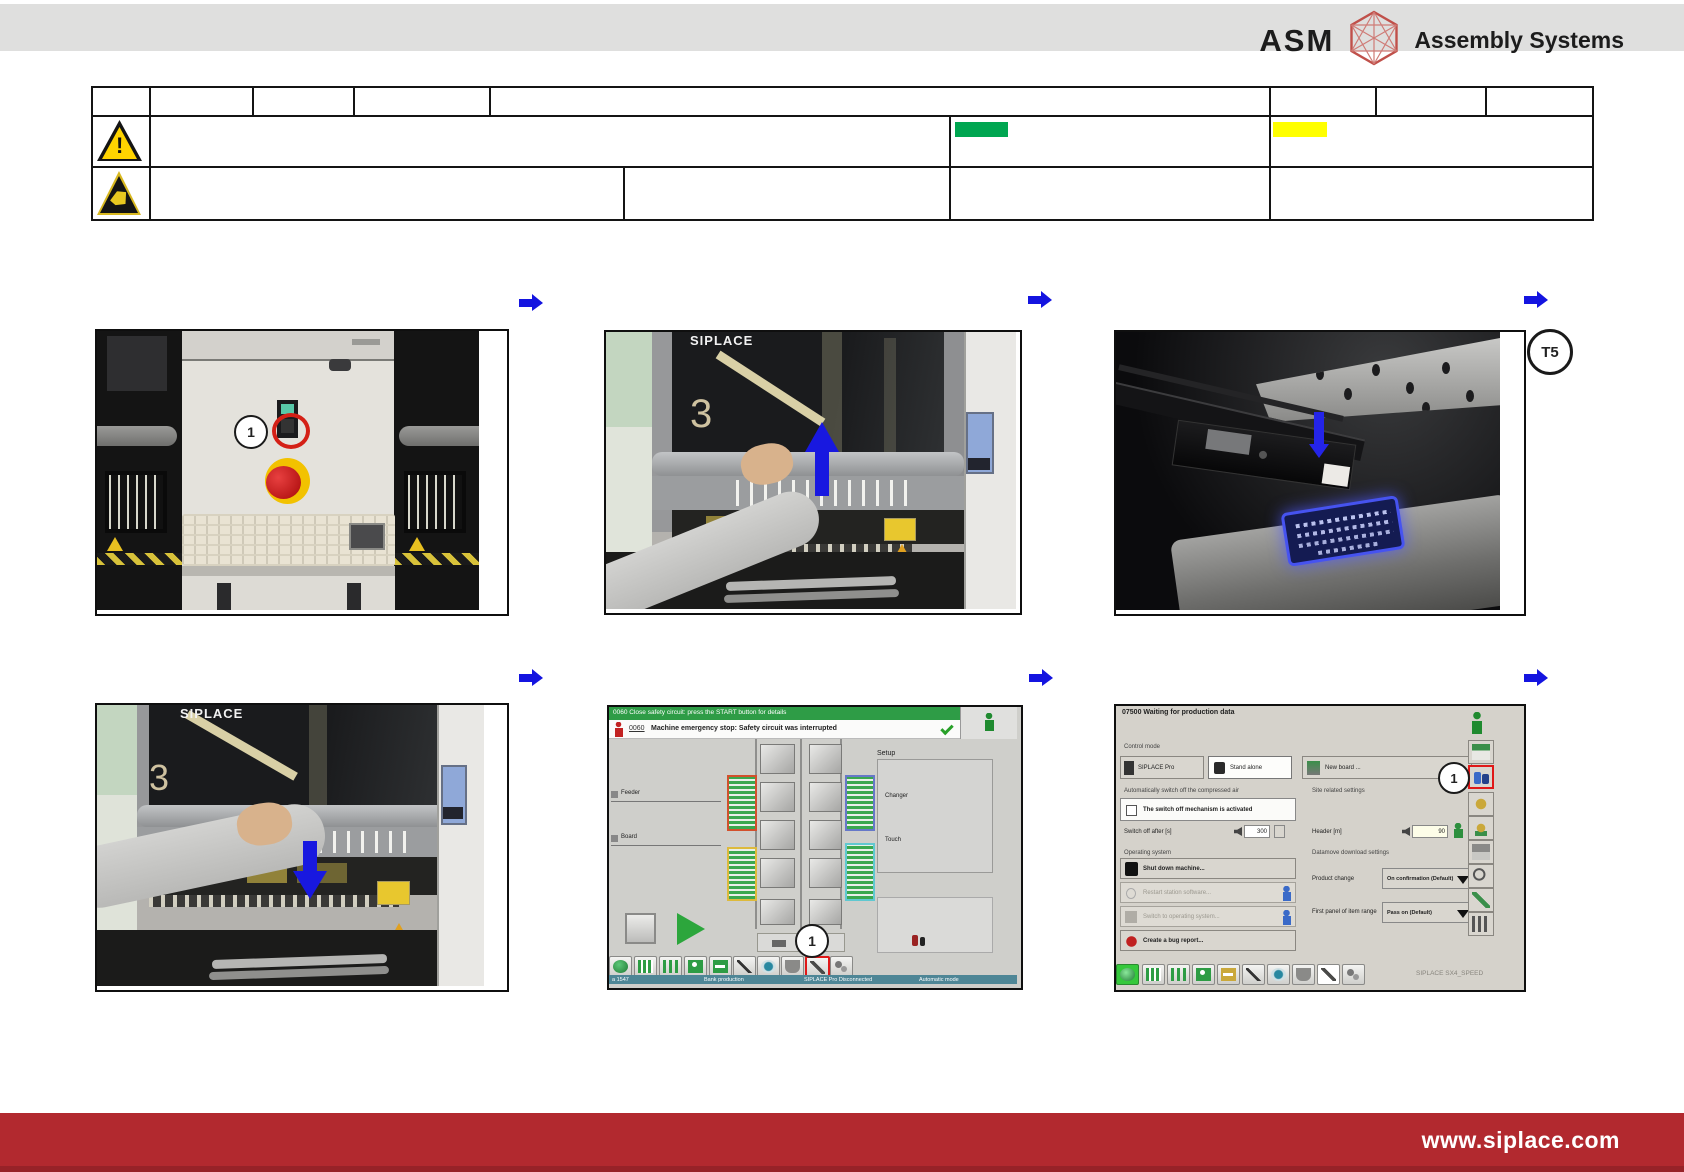 This screenshot has height=1172, width=1684. Describe the element at coordinates (808, 464) in the screenshot. I see `hood-handle-rail` at that location.